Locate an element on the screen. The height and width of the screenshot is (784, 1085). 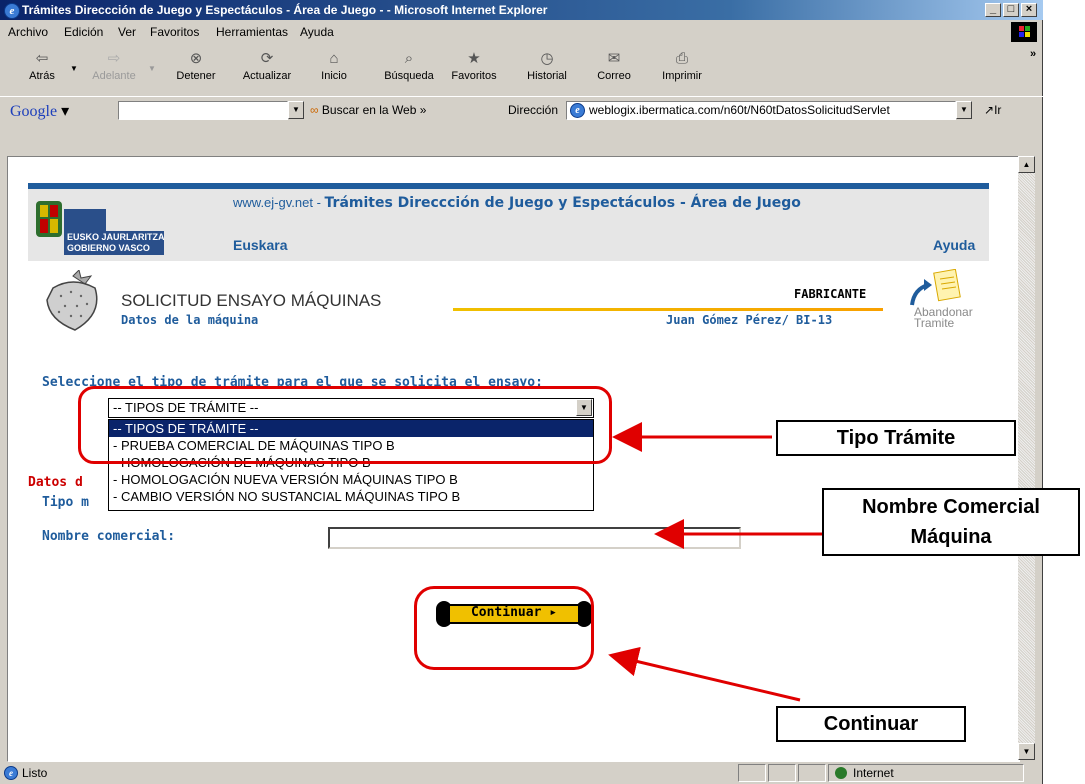
arrow-continuar is located at coordinates (704, 674).